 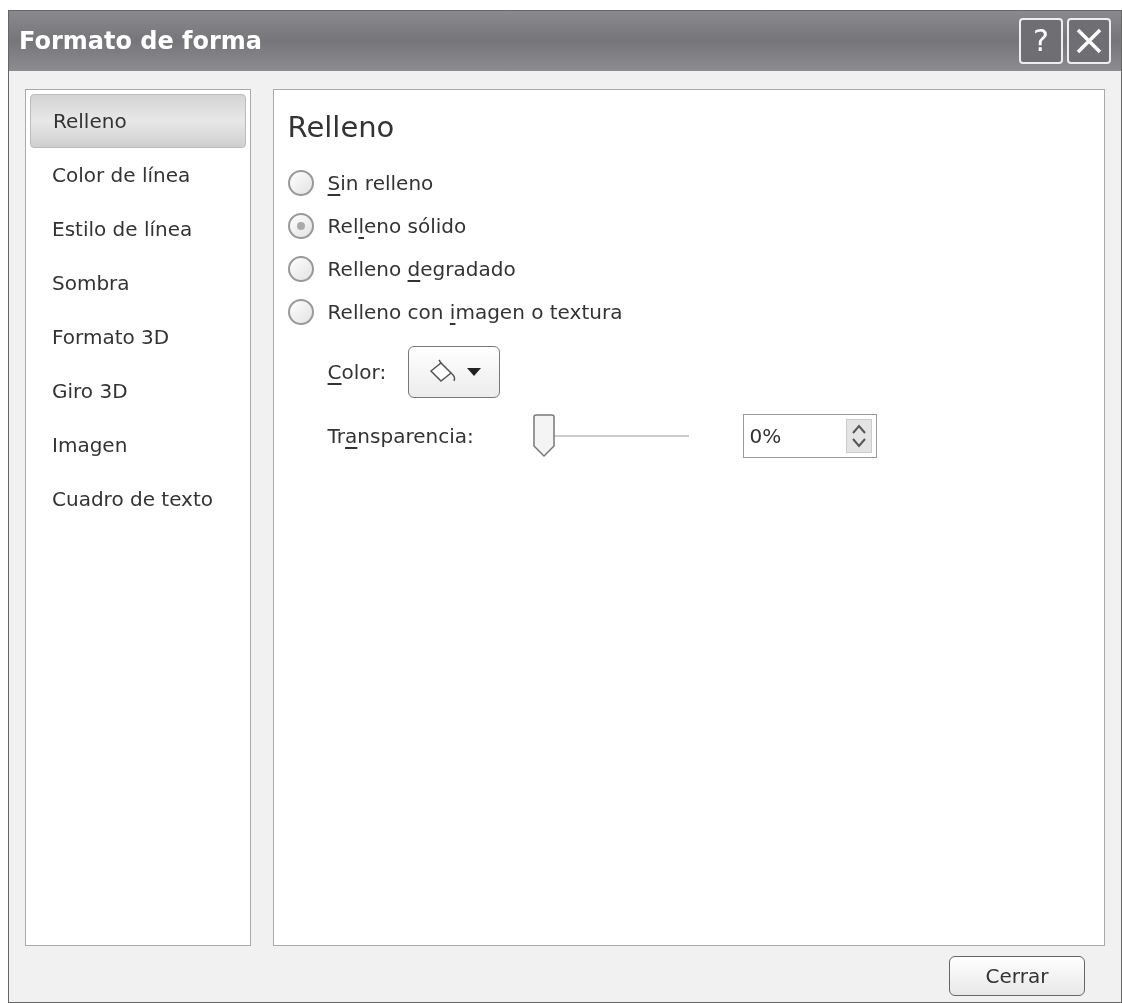 What do you see at coordinates (858, 435) in the screenshot?
I see `spin-arrows-icon` at bounding box center [858, 435].